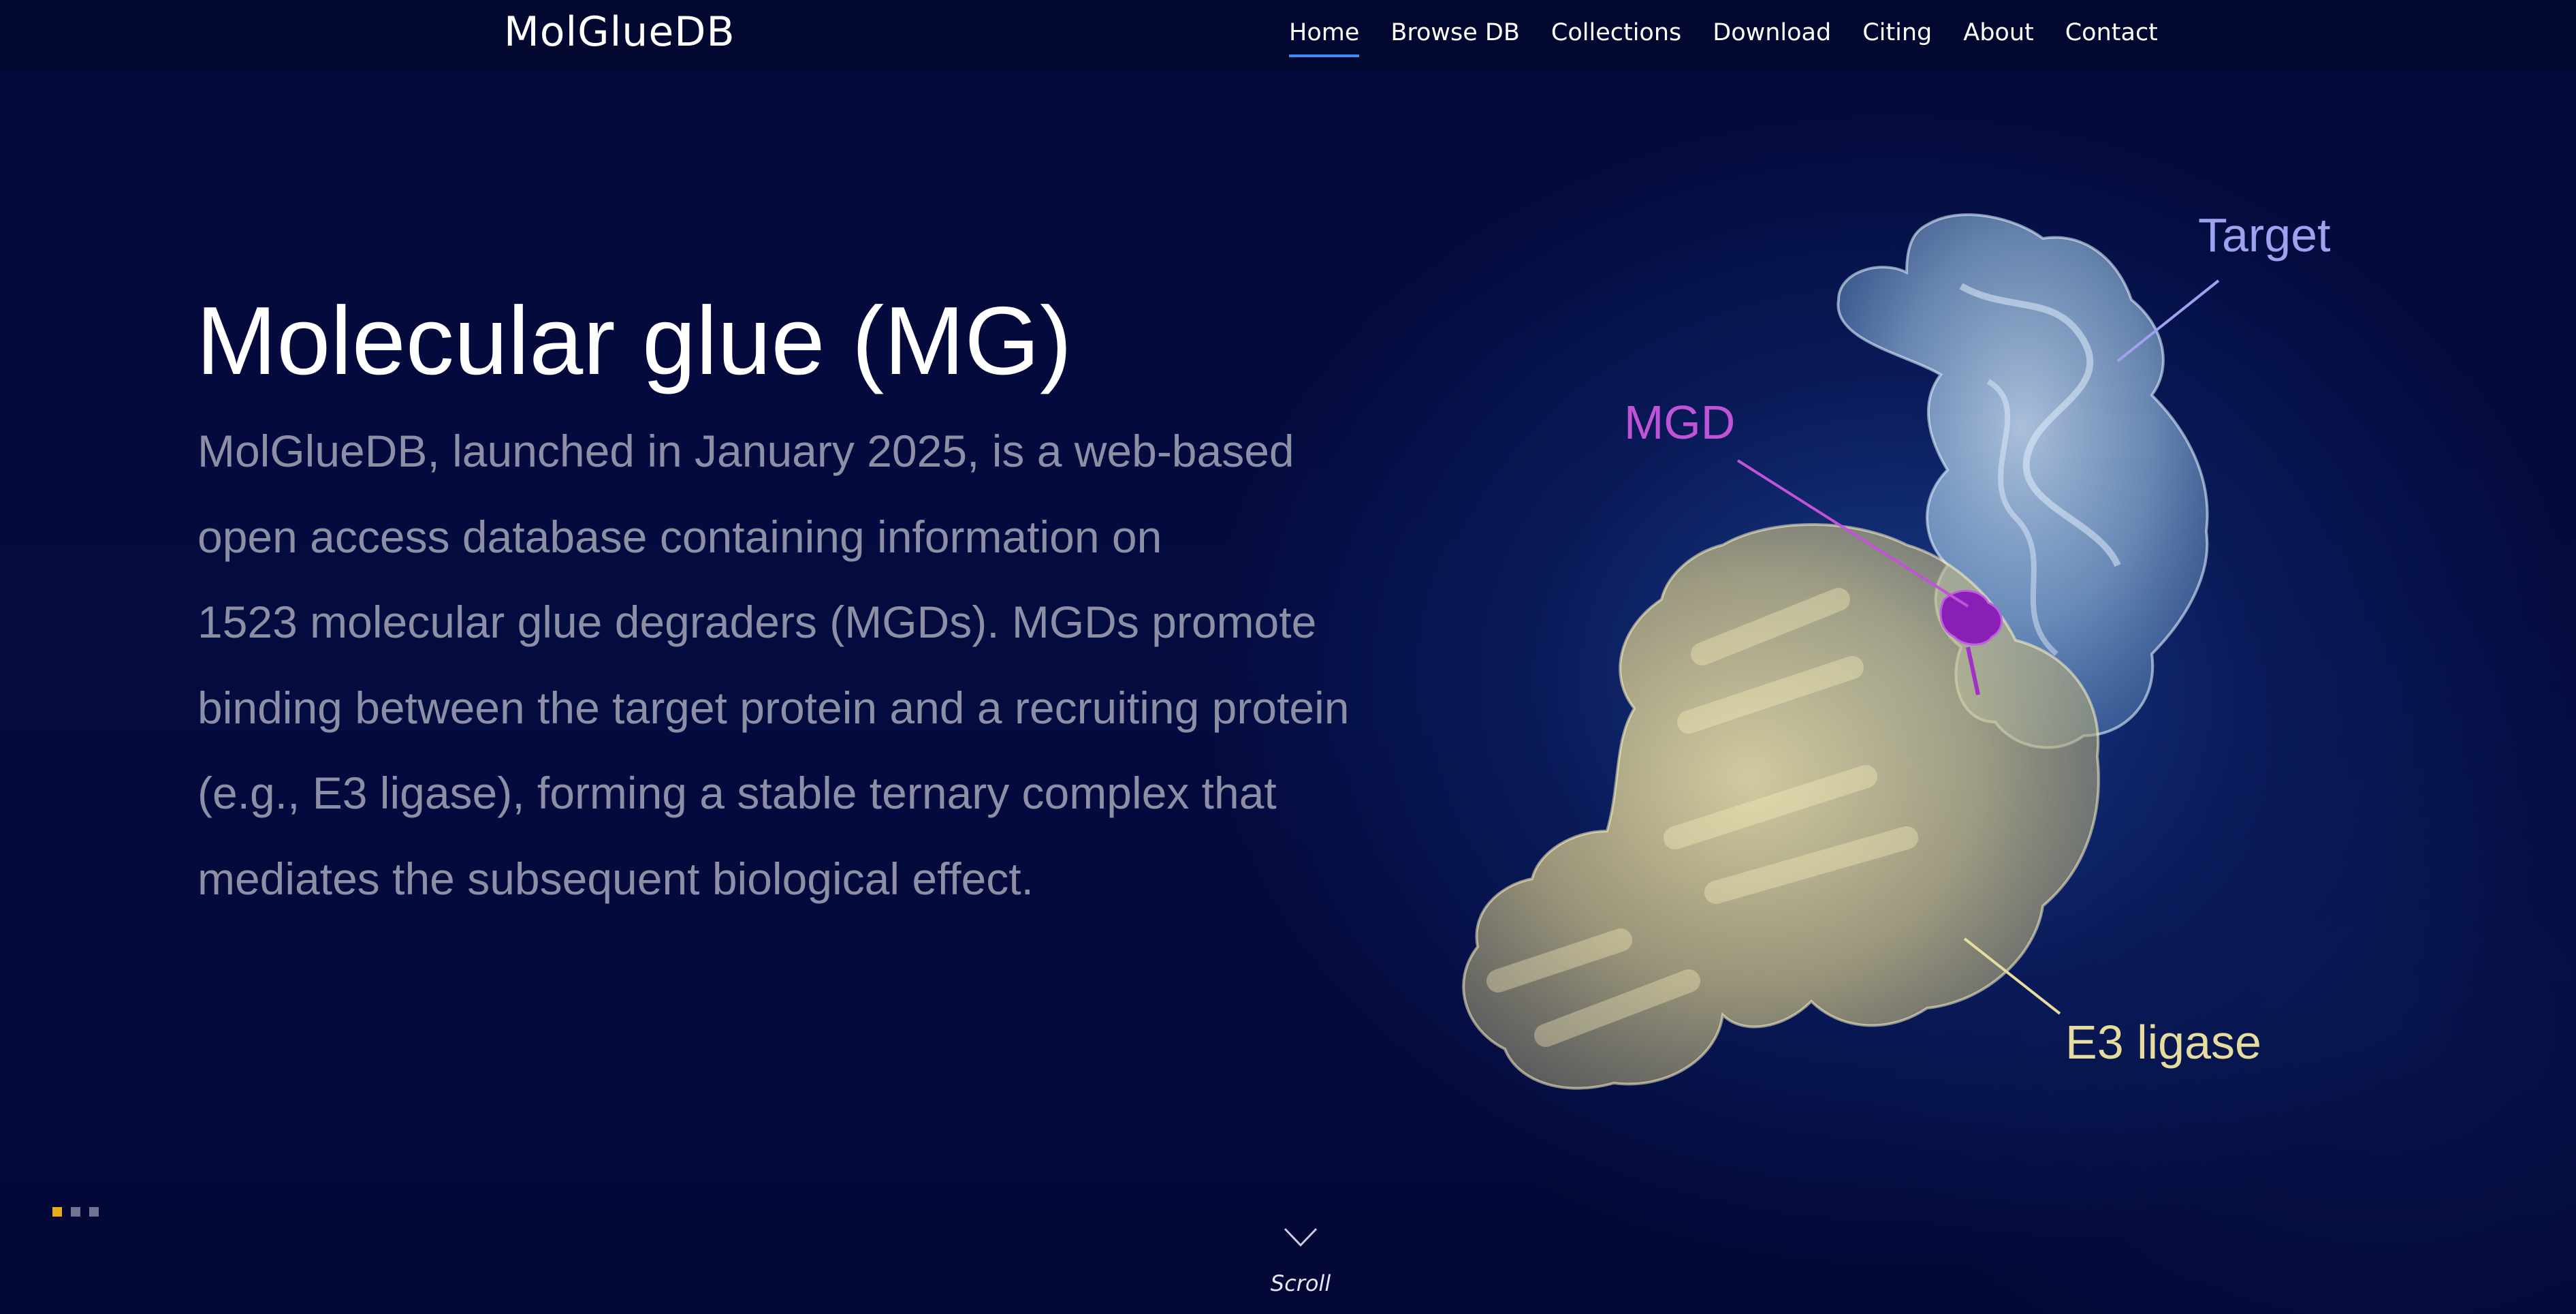 The image size is (2576, 1314). Describe the element at coordinates (2168, 320) in the screenshot. I see `target-callout-line` at that location.